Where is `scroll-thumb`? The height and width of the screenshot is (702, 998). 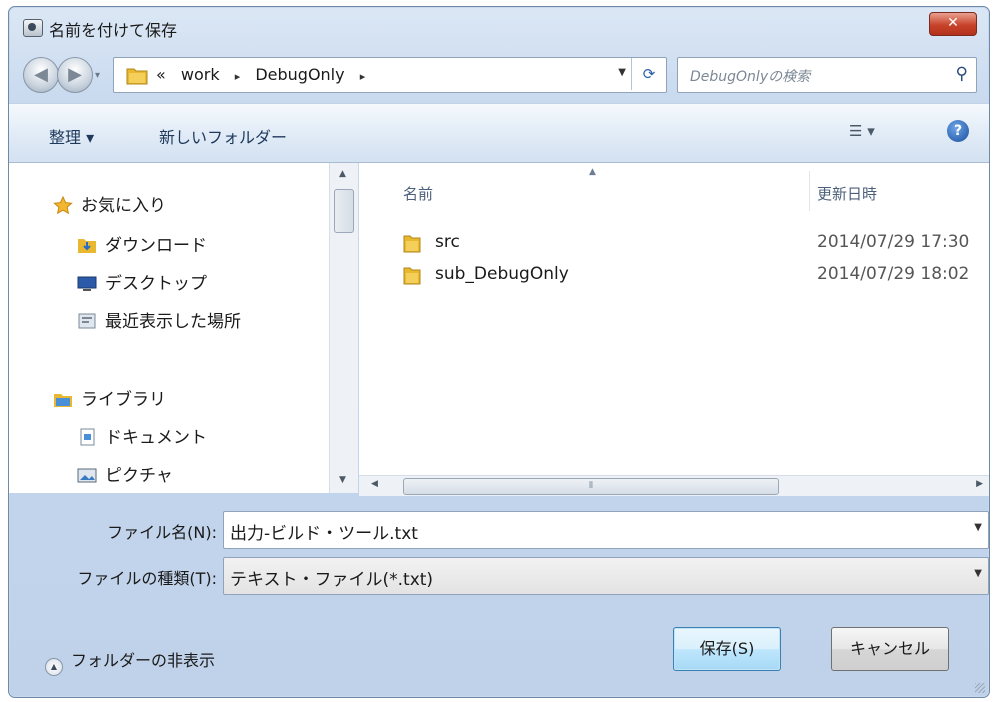 scroll-thumb is located at coordinates (344, 211).